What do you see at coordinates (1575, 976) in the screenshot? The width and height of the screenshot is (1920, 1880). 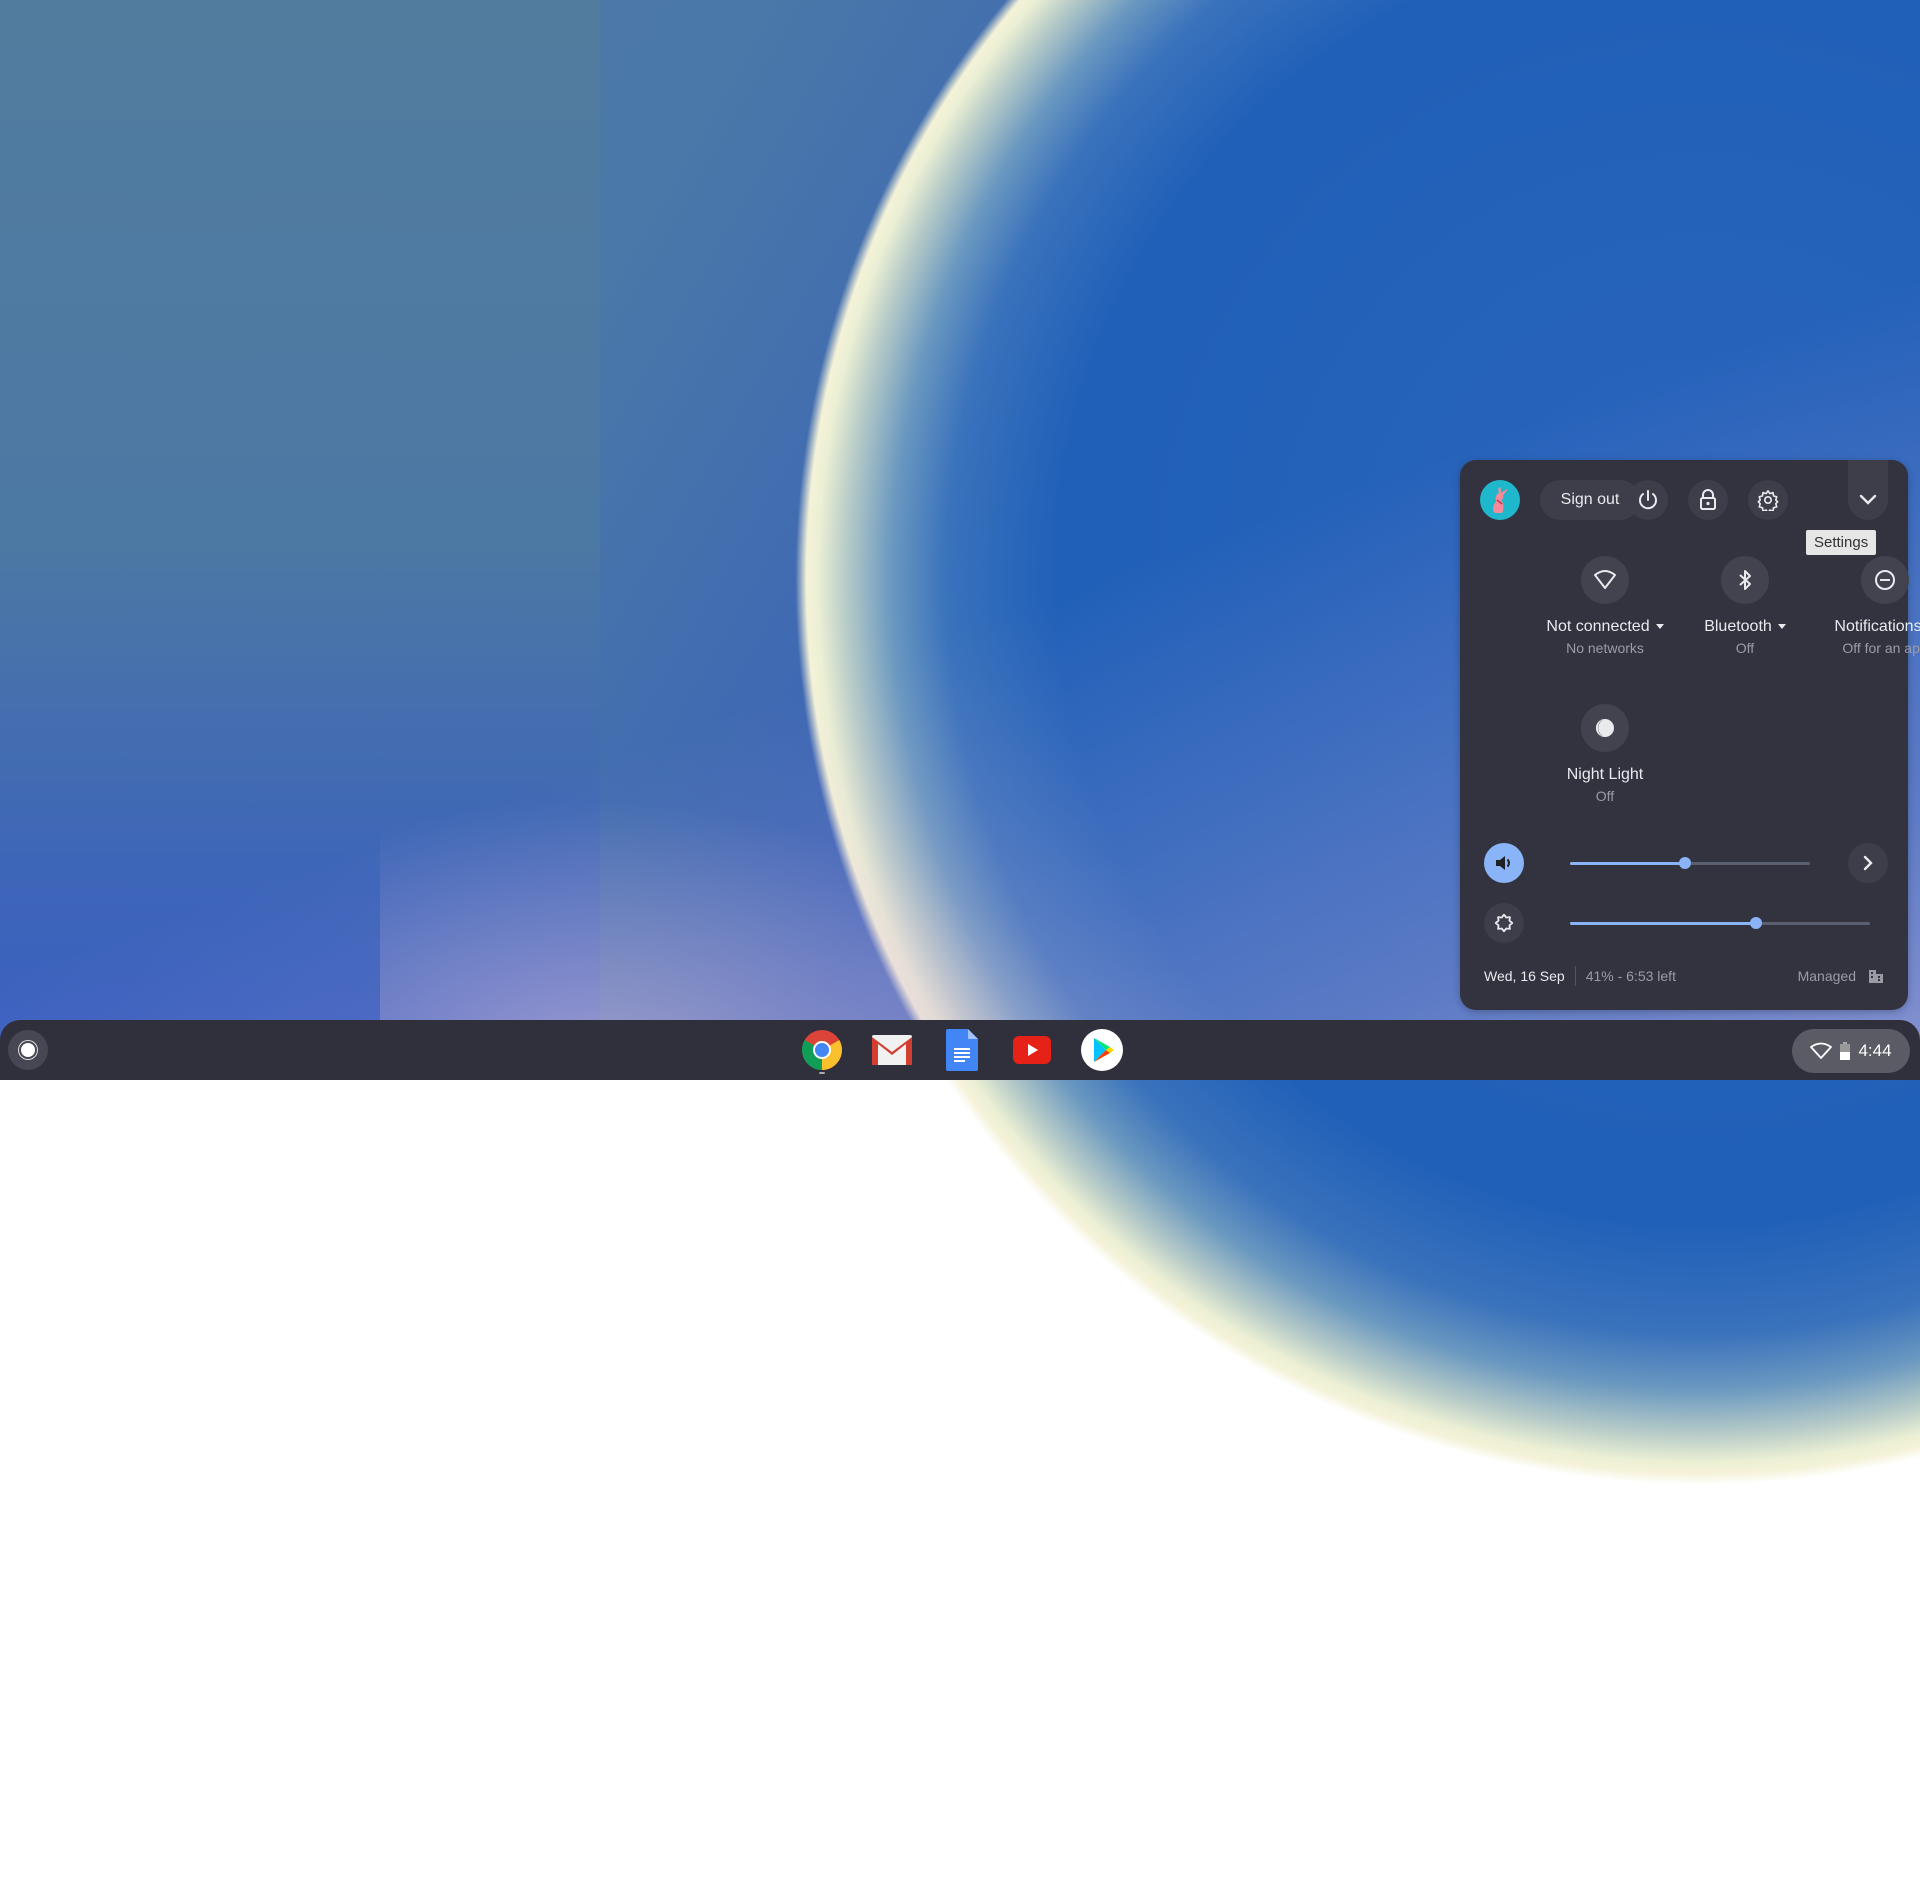 I see `footer-divider` at bounding box center [1575, 976].